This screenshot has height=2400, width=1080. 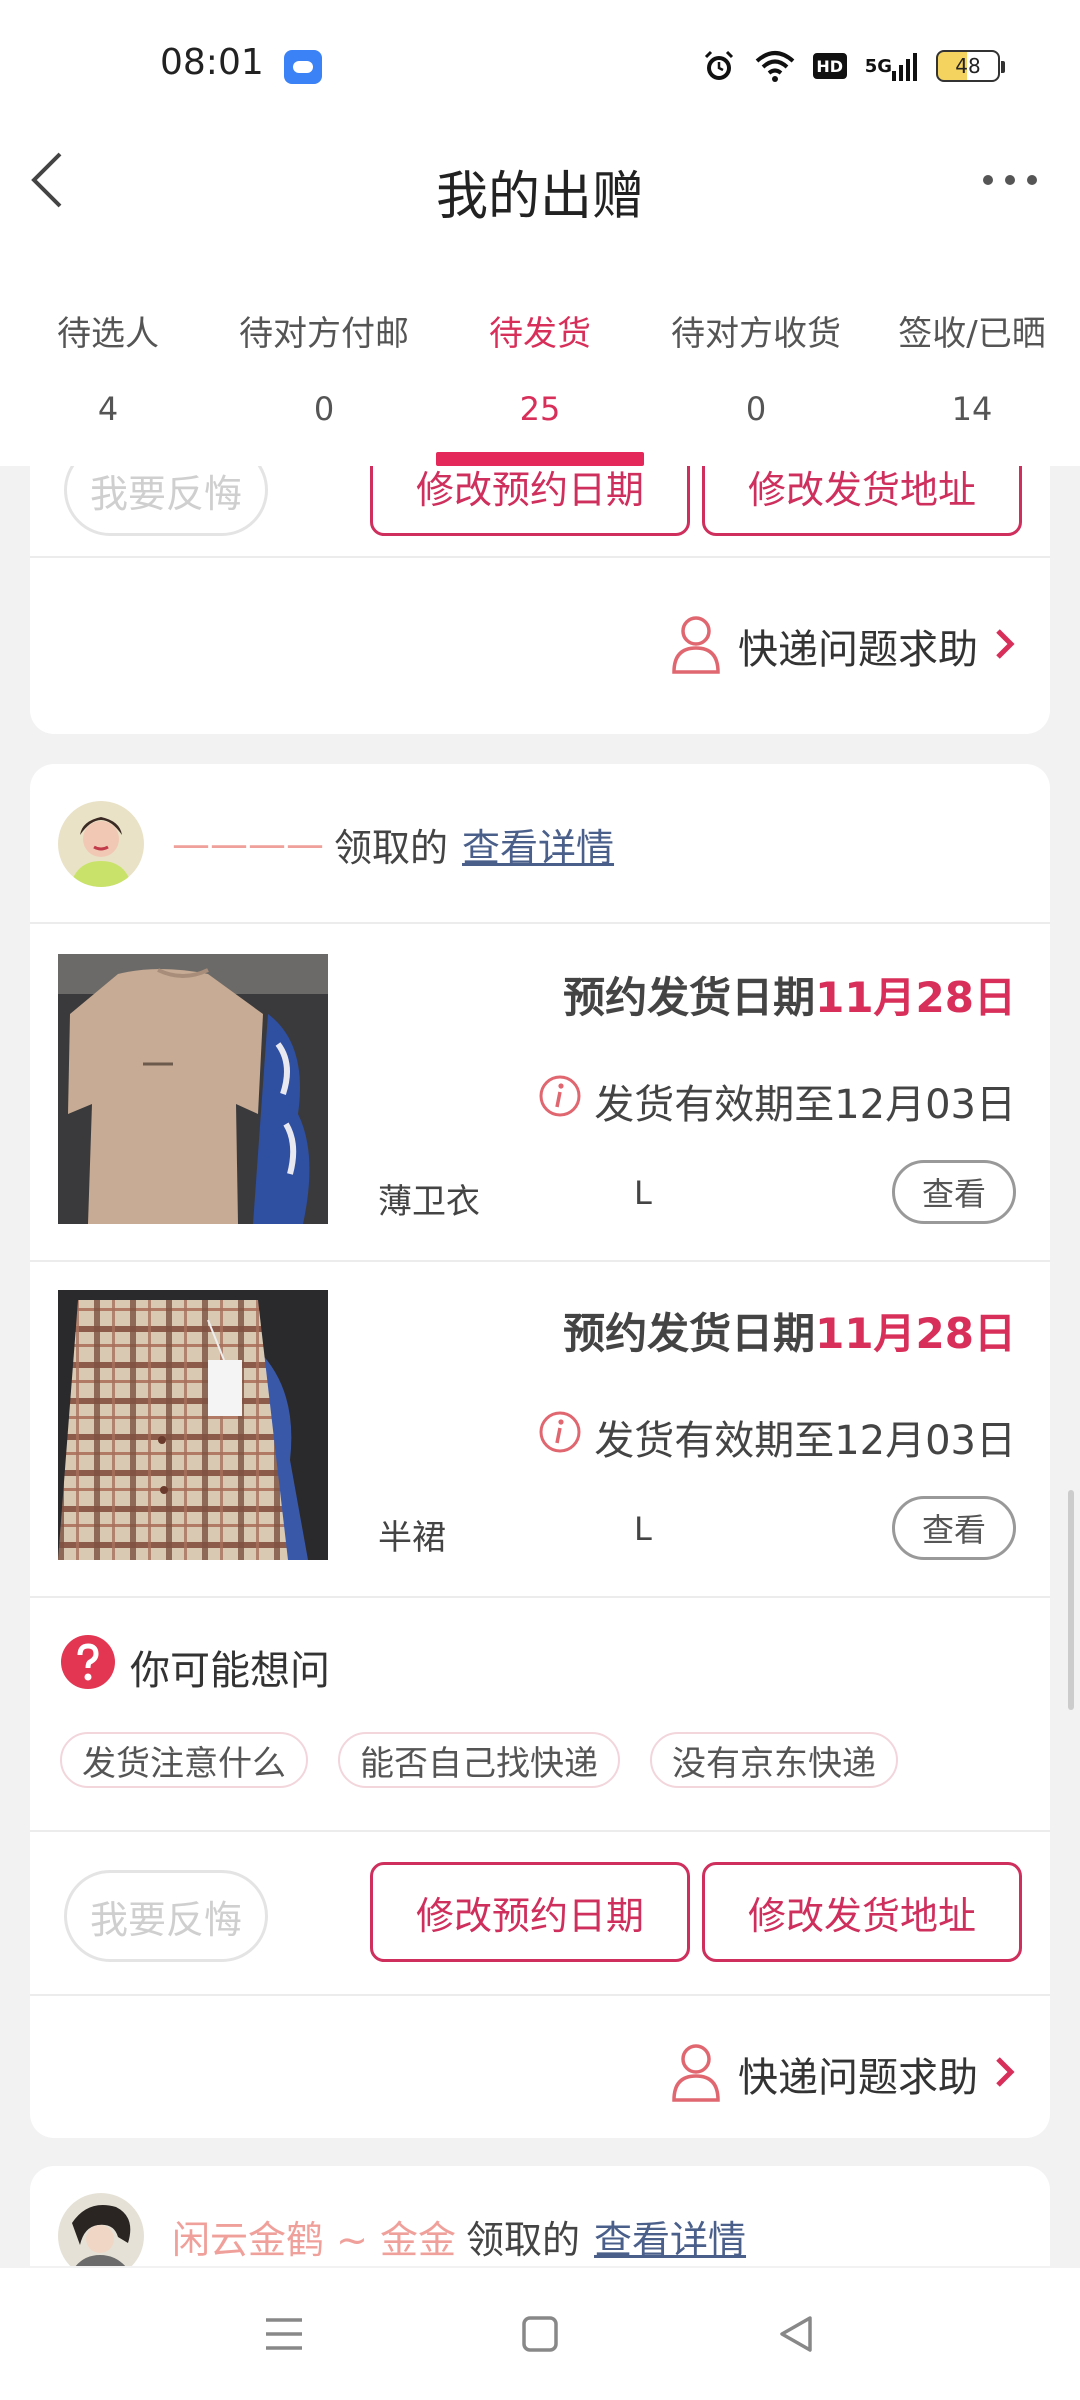 I want to click on faq-title: 你可能想问, so click(x=195, y=1667).